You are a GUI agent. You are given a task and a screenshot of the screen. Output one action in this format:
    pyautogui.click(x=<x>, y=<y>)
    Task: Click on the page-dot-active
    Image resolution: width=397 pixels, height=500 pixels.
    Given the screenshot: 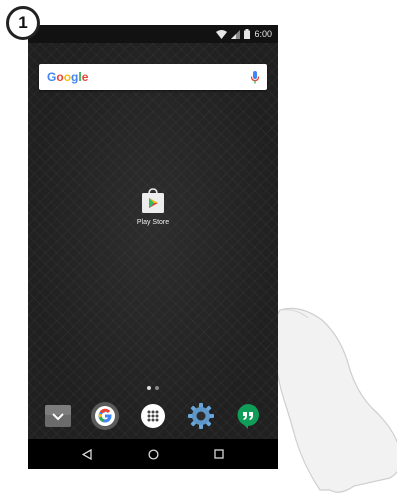 What is the action you would take?
    pyautogui.click(x=149, y=388)
    